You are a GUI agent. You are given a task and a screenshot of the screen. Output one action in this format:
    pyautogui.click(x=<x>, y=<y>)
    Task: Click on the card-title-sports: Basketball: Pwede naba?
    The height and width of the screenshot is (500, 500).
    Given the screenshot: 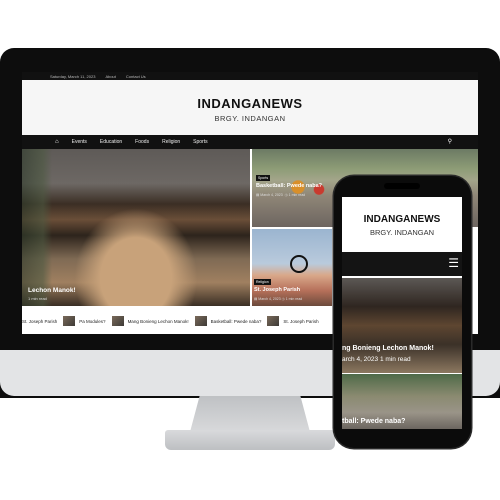 What is the action you would take?
    pyautogui.click(x=289, y=186)
    